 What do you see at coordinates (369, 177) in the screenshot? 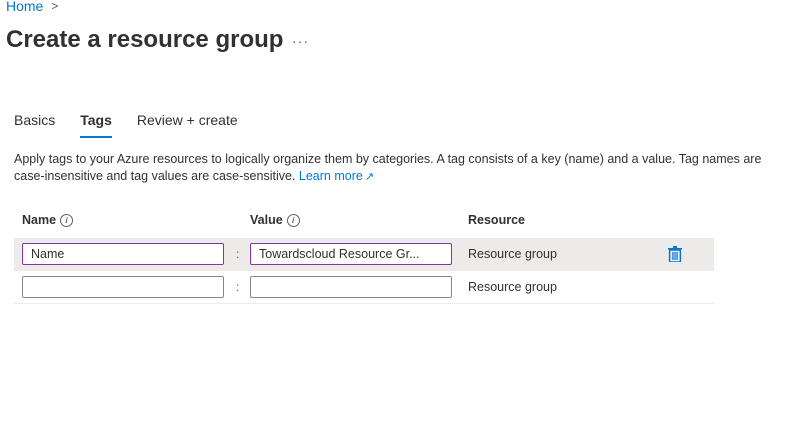
I see `external-link-icon: ↗` at bounding box center [369, 177].